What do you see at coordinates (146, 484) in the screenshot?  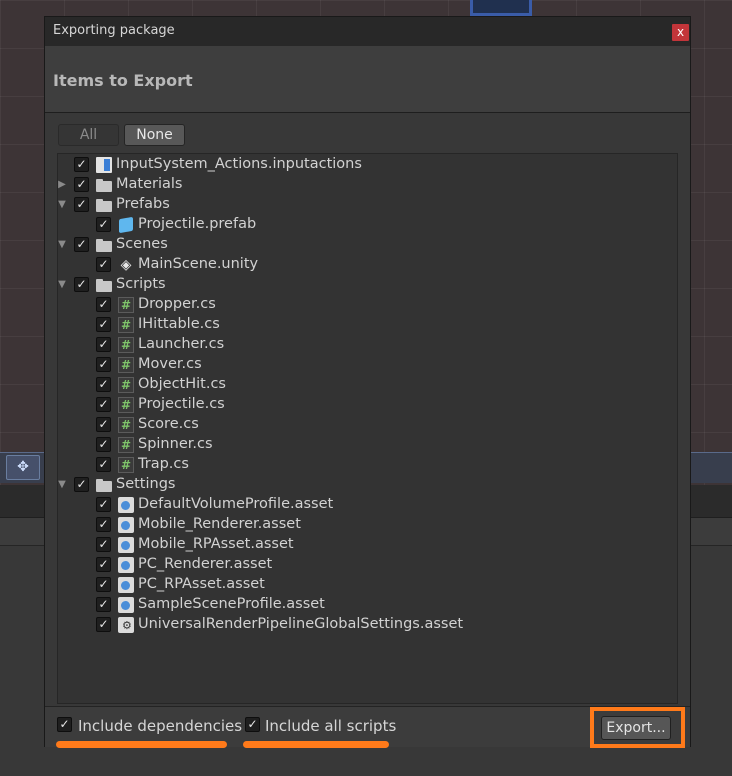 I see `tree-item-label: Settings` at bounding box center [146, 484].